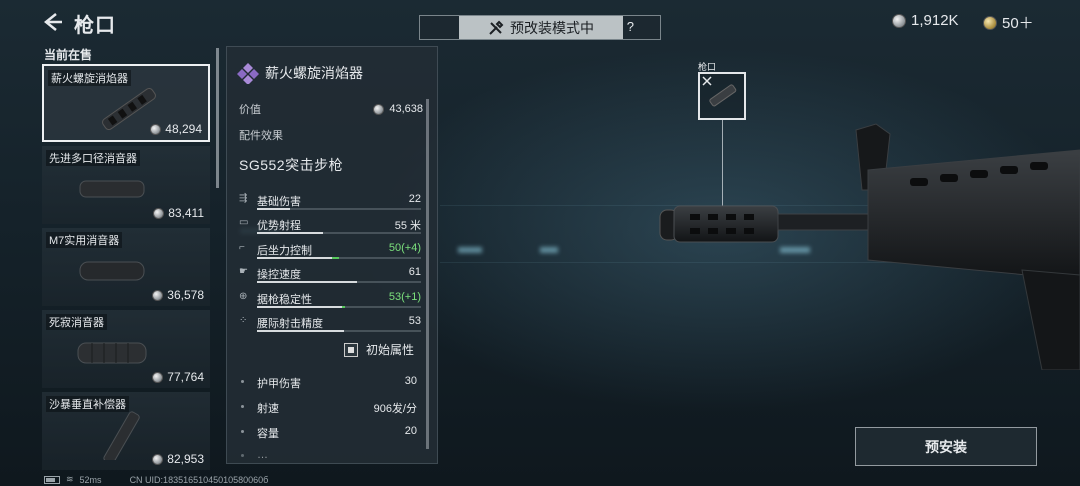  What do you see at coordinates (185, 459) in the screenshot?
I see `item-price-value: 82,953` at bounding box center [185, 459].